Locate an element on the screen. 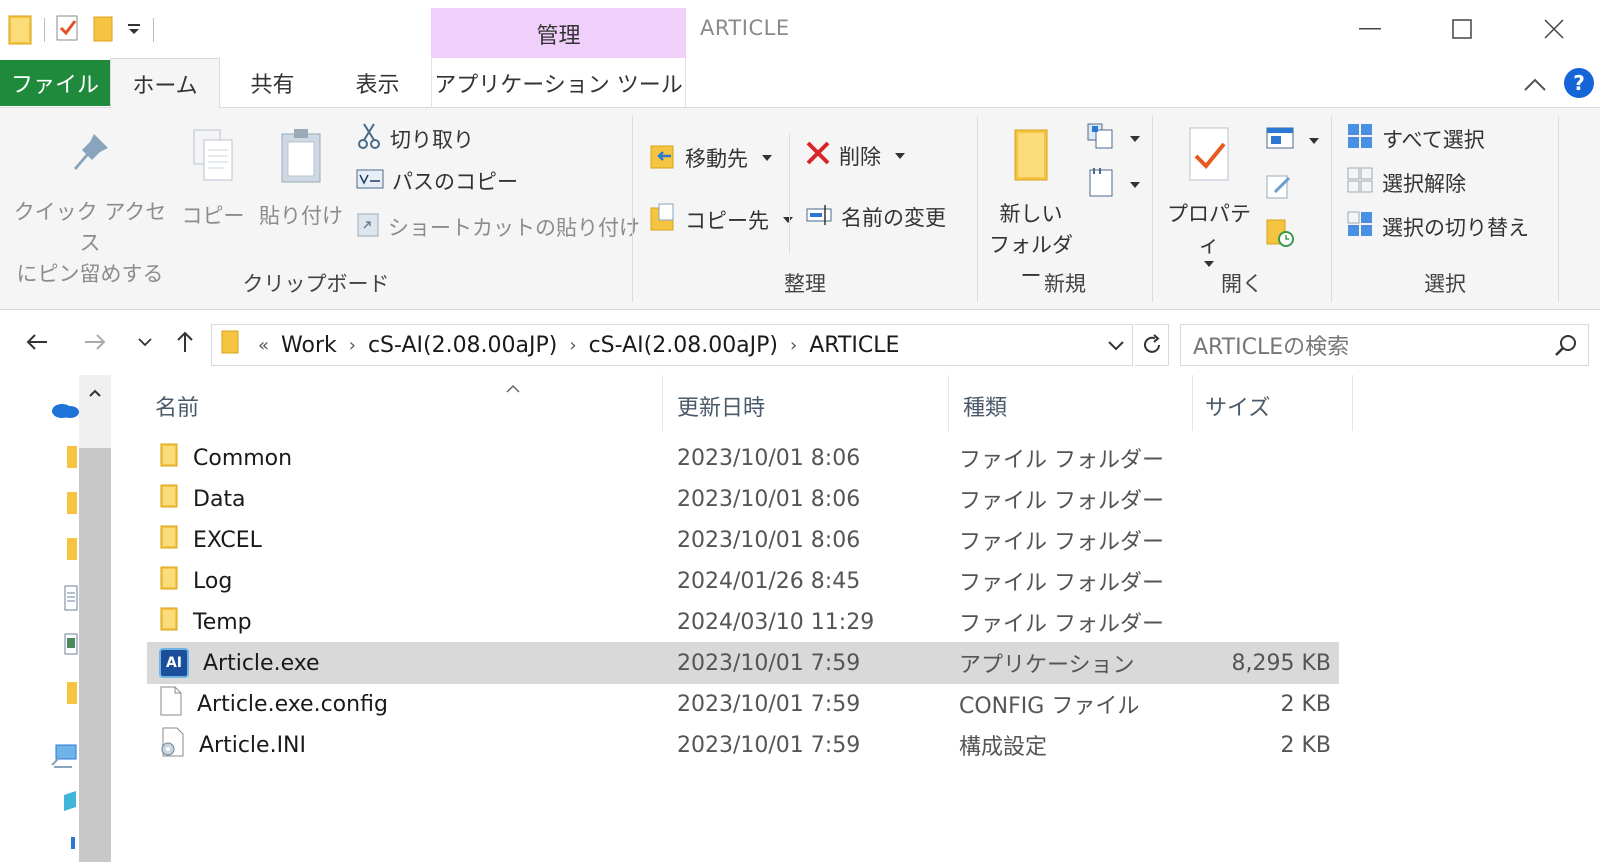  3d-objects-icon is located at coordinates (70, 803).